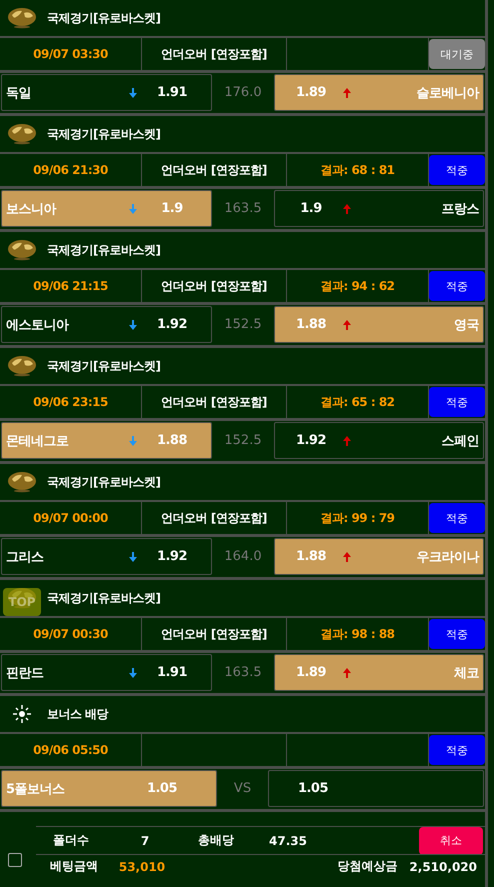  I want to click on total-odds-label: 총배당, so click(216, 840).